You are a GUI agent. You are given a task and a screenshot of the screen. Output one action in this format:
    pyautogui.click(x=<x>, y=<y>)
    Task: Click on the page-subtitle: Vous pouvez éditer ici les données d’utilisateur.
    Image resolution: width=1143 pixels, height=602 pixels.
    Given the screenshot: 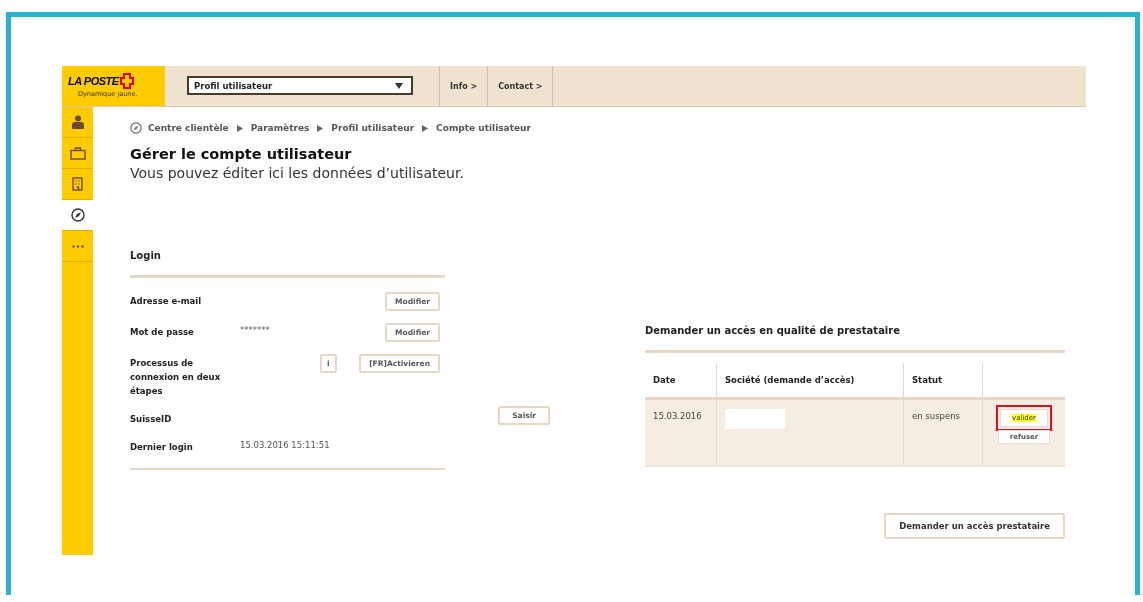 What is the action you would take?
    pyautogui.click(x=297, y=173)
    